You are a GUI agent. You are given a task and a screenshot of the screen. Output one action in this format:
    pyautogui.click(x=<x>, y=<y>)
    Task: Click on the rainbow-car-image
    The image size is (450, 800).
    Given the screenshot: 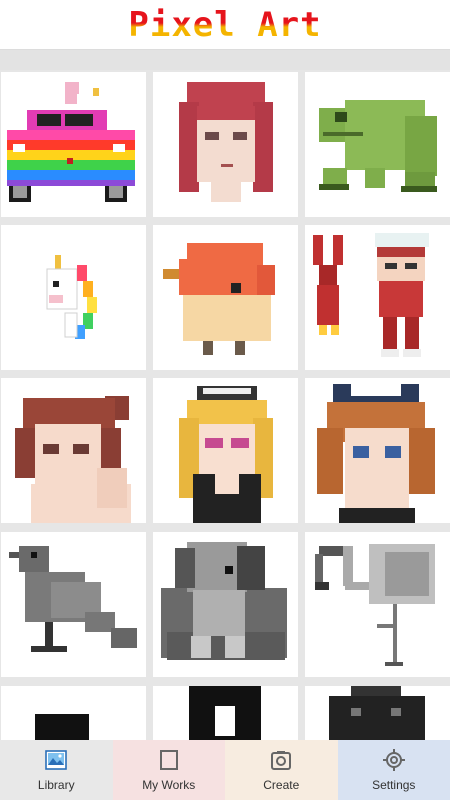 What is the action you would take?
    pyautogui.click(x=71, y=142)
    